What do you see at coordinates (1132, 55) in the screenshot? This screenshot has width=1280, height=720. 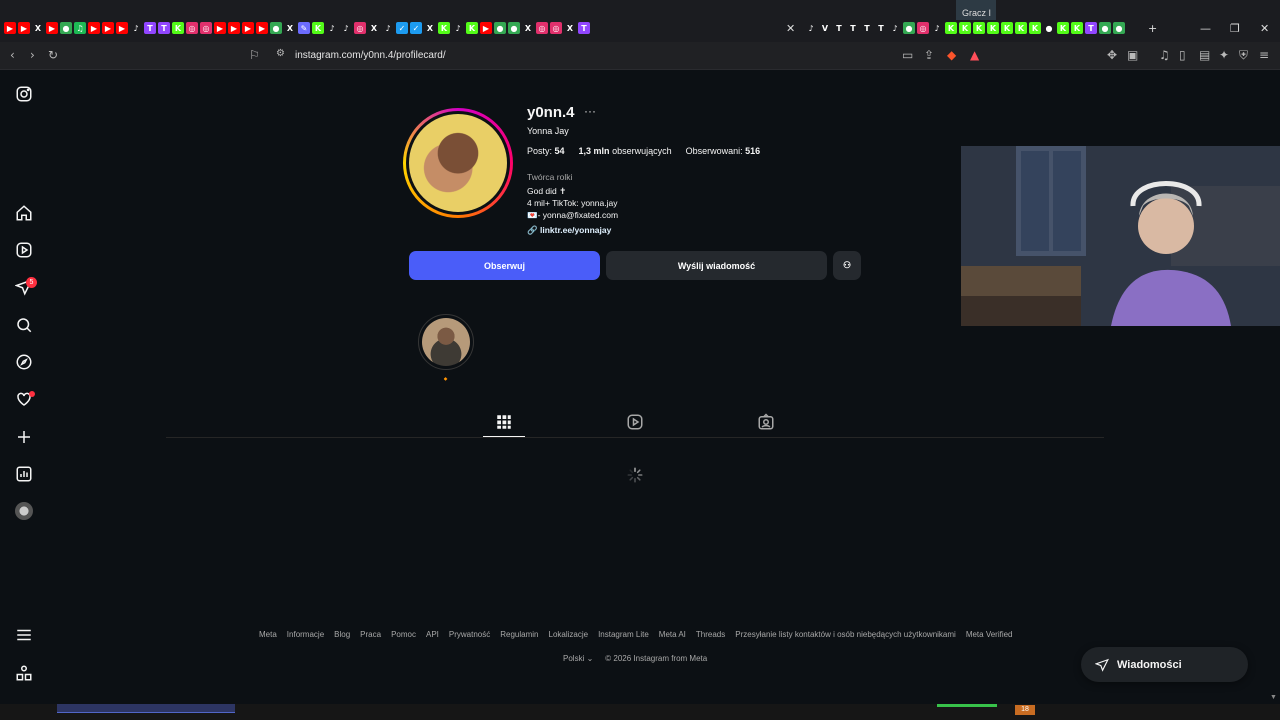 I see `screenshot-icon: ▣` at bounding box center [1132, 55].